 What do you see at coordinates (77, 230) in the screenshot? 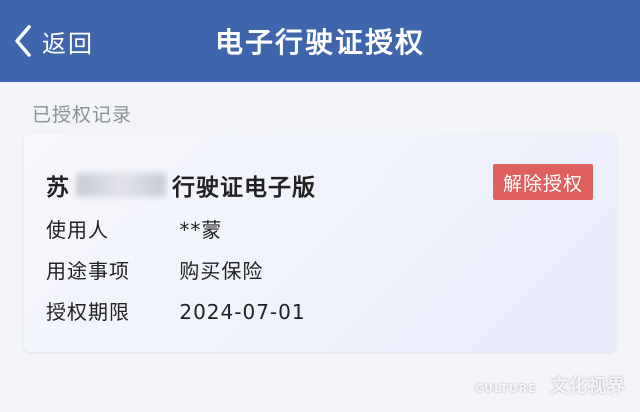
I see `field-label: 使用人` at bounding box center [77, 230].